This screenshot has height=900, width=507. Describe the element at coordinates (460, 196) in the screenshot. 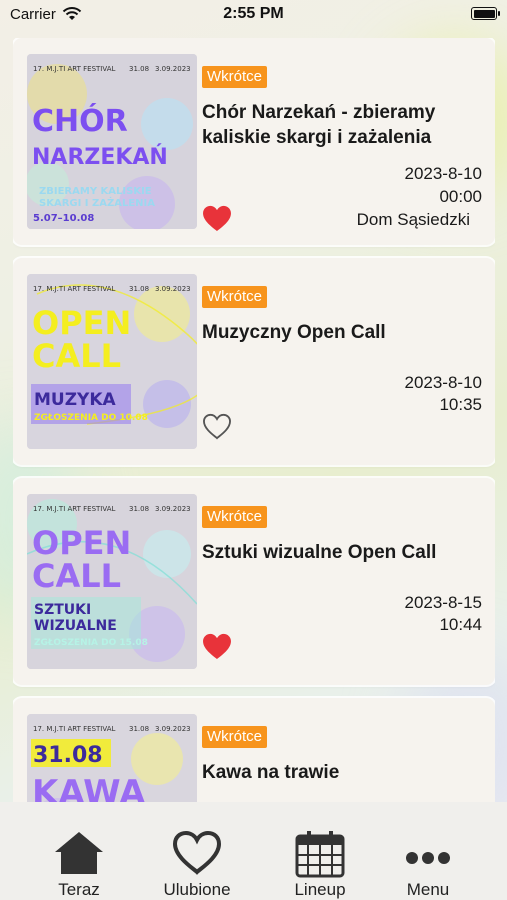

I see `event-time: 00:00` at that location.